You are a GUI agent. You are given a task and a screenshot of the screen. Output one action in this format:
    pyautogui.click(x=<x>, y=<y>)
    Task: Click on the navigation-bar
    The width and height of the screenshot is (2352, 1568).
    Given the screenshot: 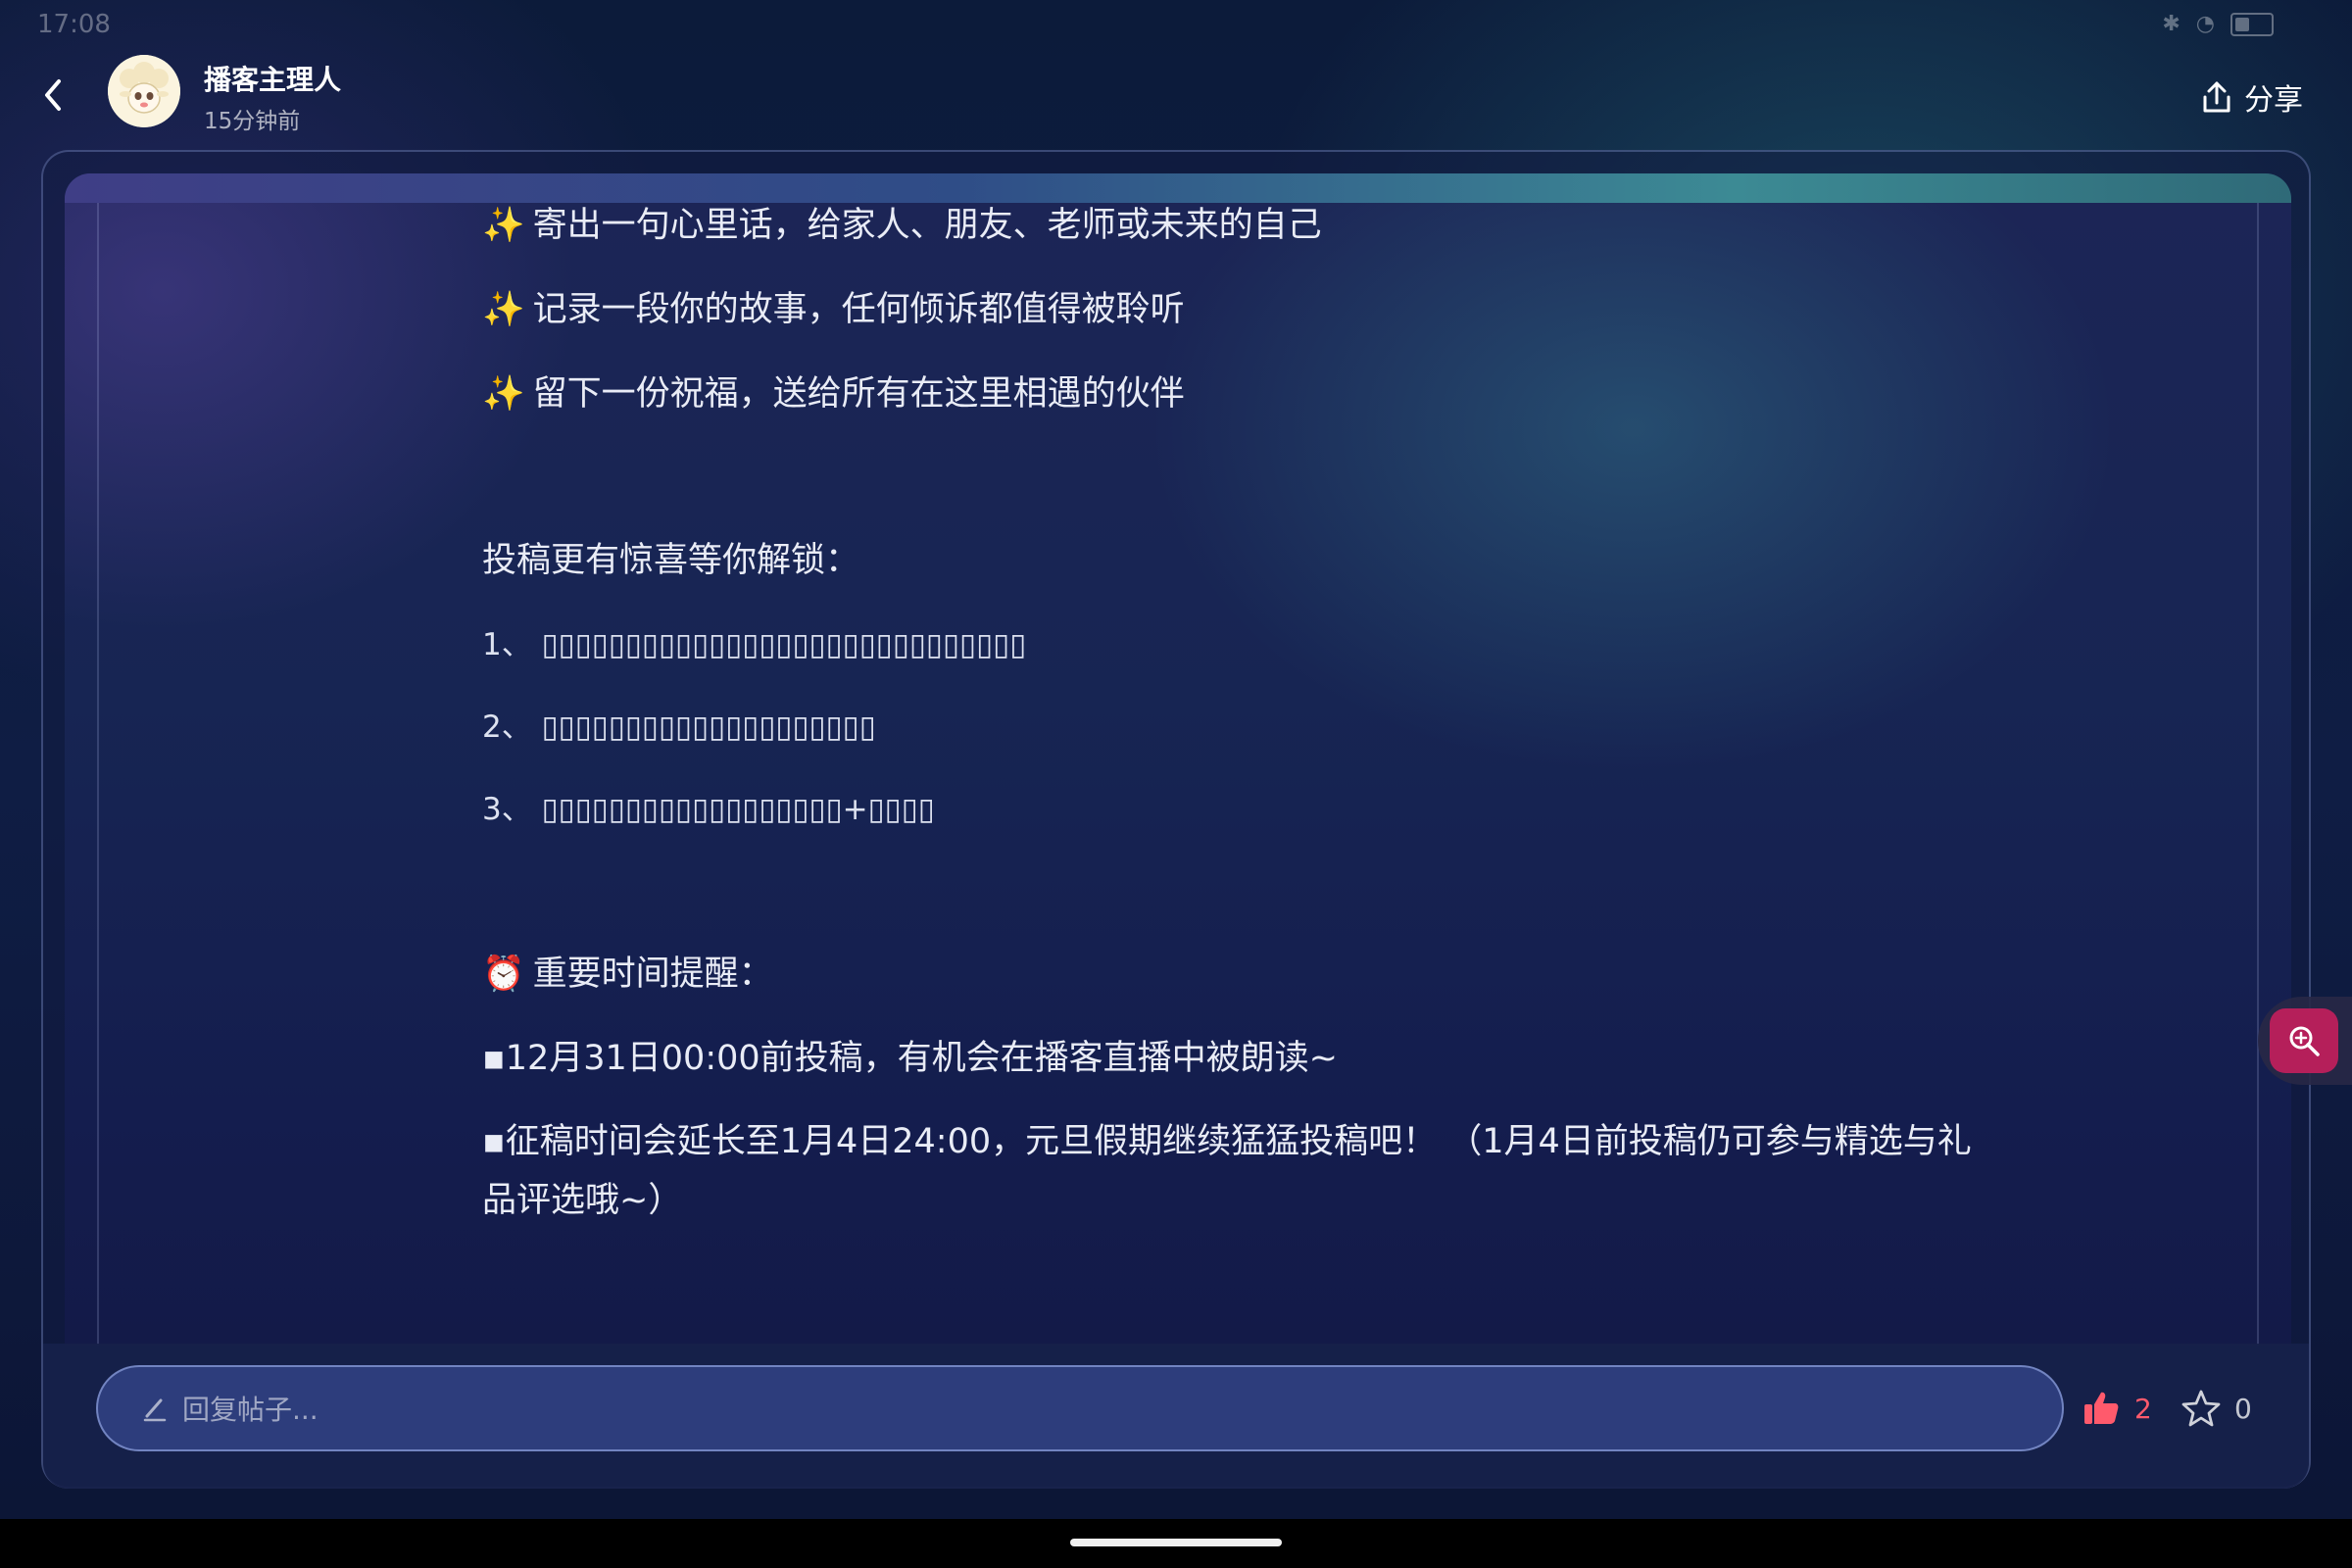 What is the action you would take?
    pyautogui.click(x=1176, y=1543)
    